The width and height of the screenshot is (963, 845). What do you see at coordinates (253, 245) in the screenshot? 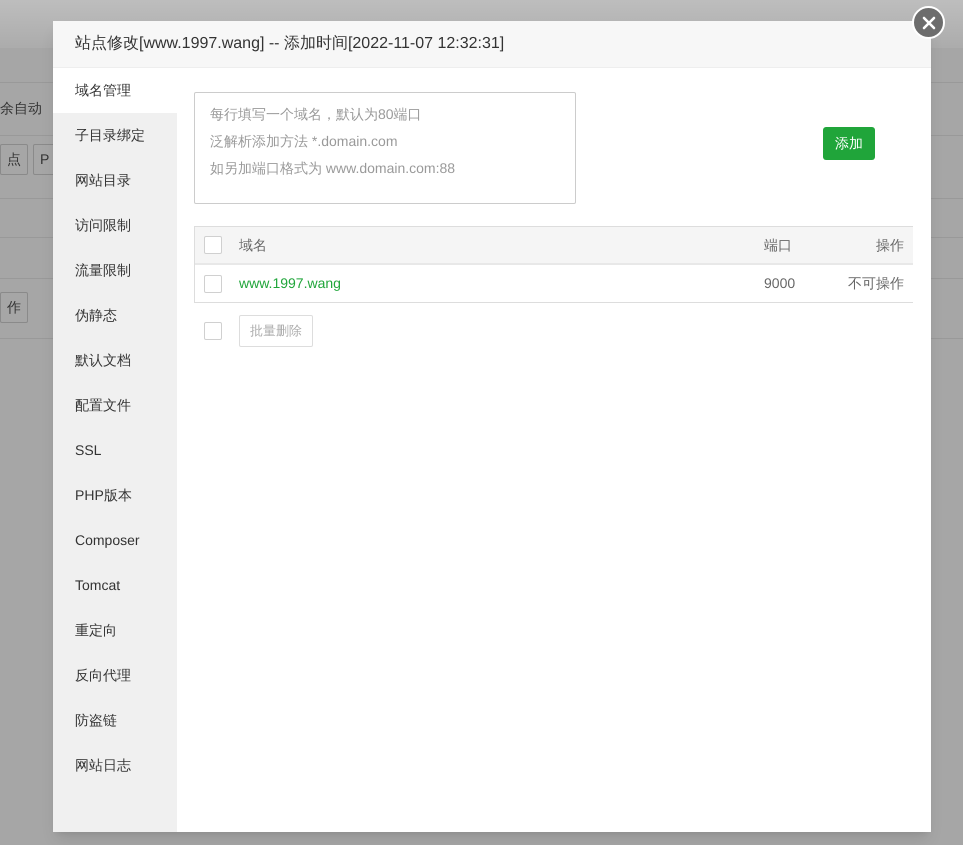
I see `column-header: 域名` at bounding box center [253, 245].